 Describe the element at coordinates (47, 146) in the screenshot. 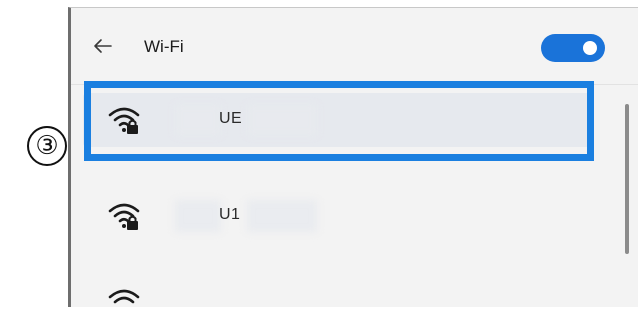

I see `step-number-marker: ③` at that location.